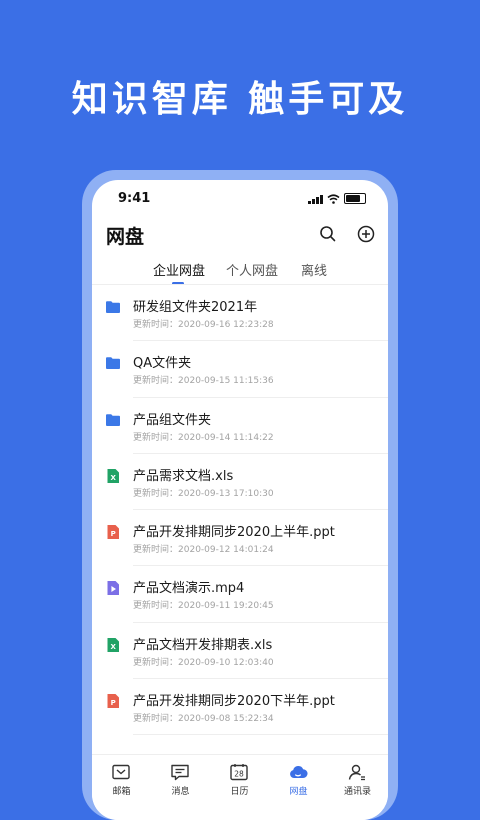 Image resolution: width=480 pixels, height=820 pixels. I want to click on tabbar-item-drive: 网盘, so click(298, 785).